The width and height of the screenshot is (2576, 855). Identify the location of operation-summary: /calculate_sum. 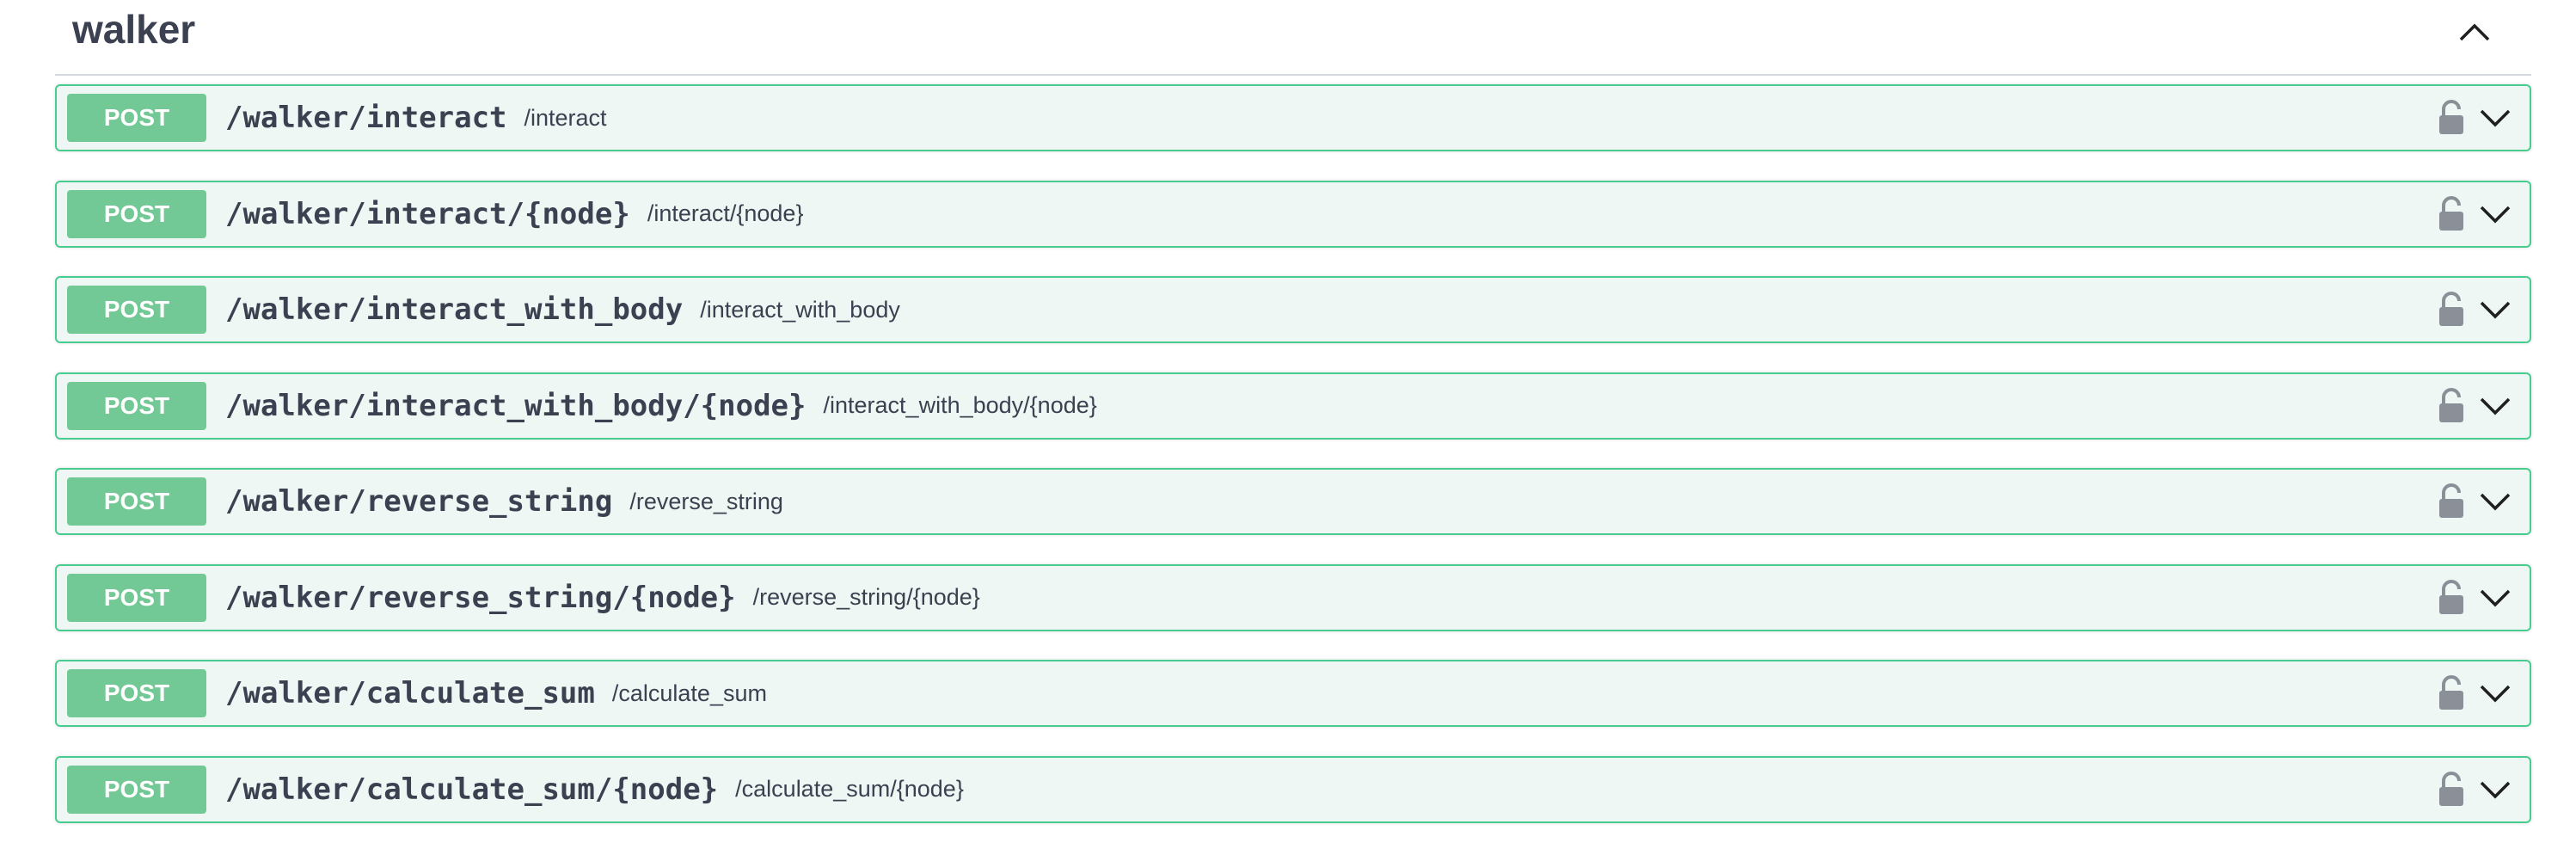
(689, 693).